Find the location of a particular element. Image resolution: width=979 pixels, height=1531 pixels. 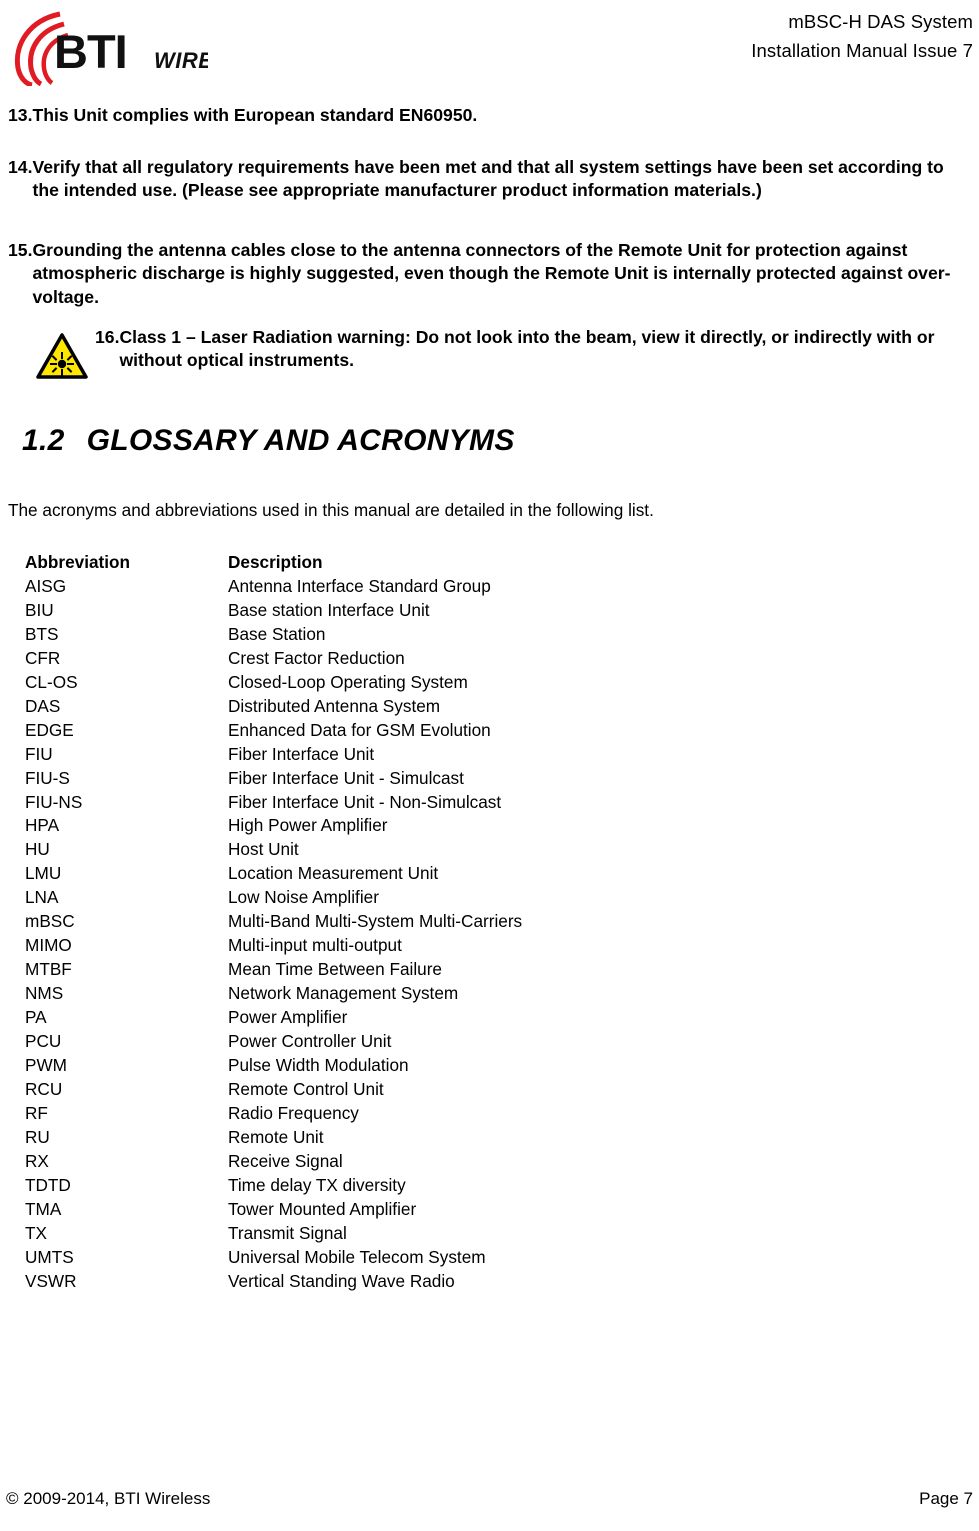

glossary-description: Base station Interface Unit is located at coordinates (329, 609).